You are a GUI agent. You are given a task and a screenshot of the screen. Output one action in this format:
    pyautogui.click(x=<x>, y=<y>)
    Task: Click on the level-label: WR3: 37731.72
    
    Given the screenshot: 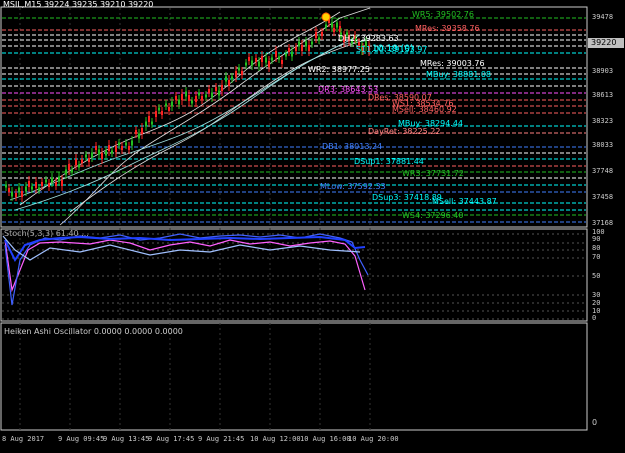 What is the action you would take?
    pyautogui.click(x=433, y=173)
    